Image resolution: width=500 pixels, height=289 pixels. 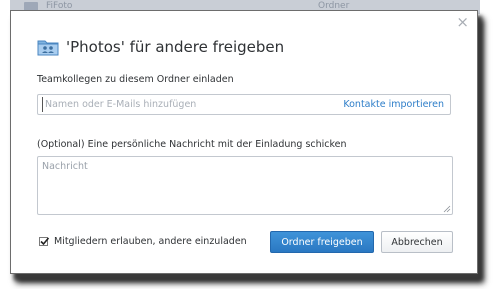 What do you see at coordinates (135, 79) in the screenshot?
I see `invite-label: Teamkollegen zu diesem Ordner einladen` at bounding box center [135, 79].